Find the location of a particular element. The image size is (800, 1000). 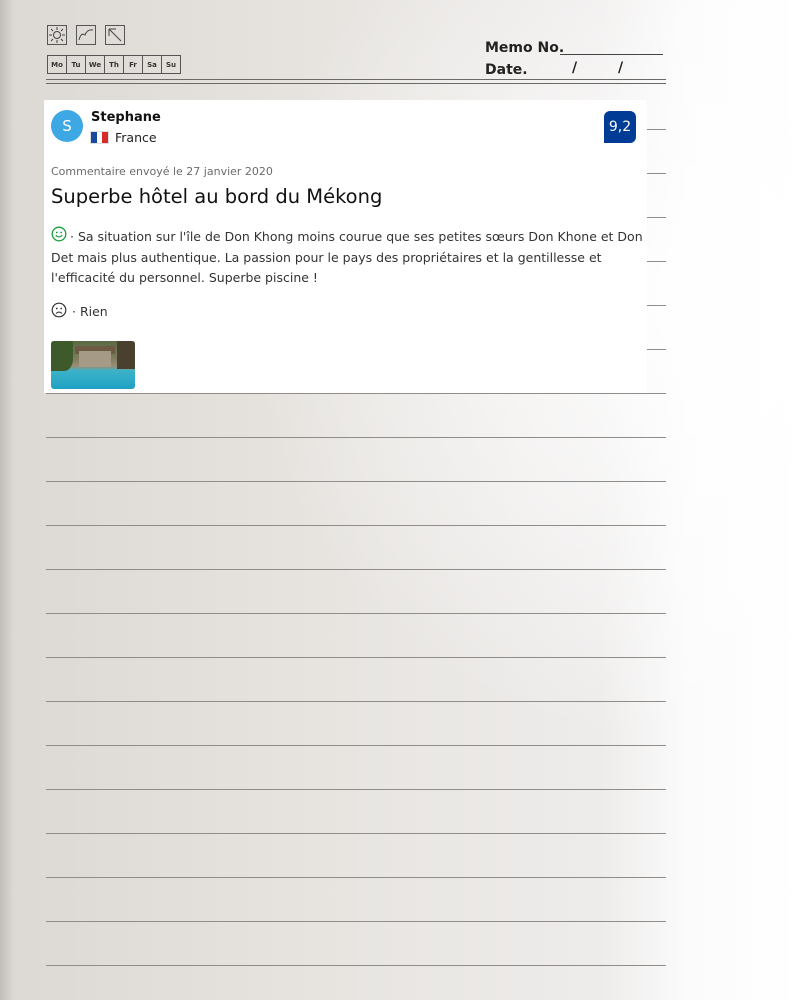

smiley-sad-icon is located at coordinates (59, 310).